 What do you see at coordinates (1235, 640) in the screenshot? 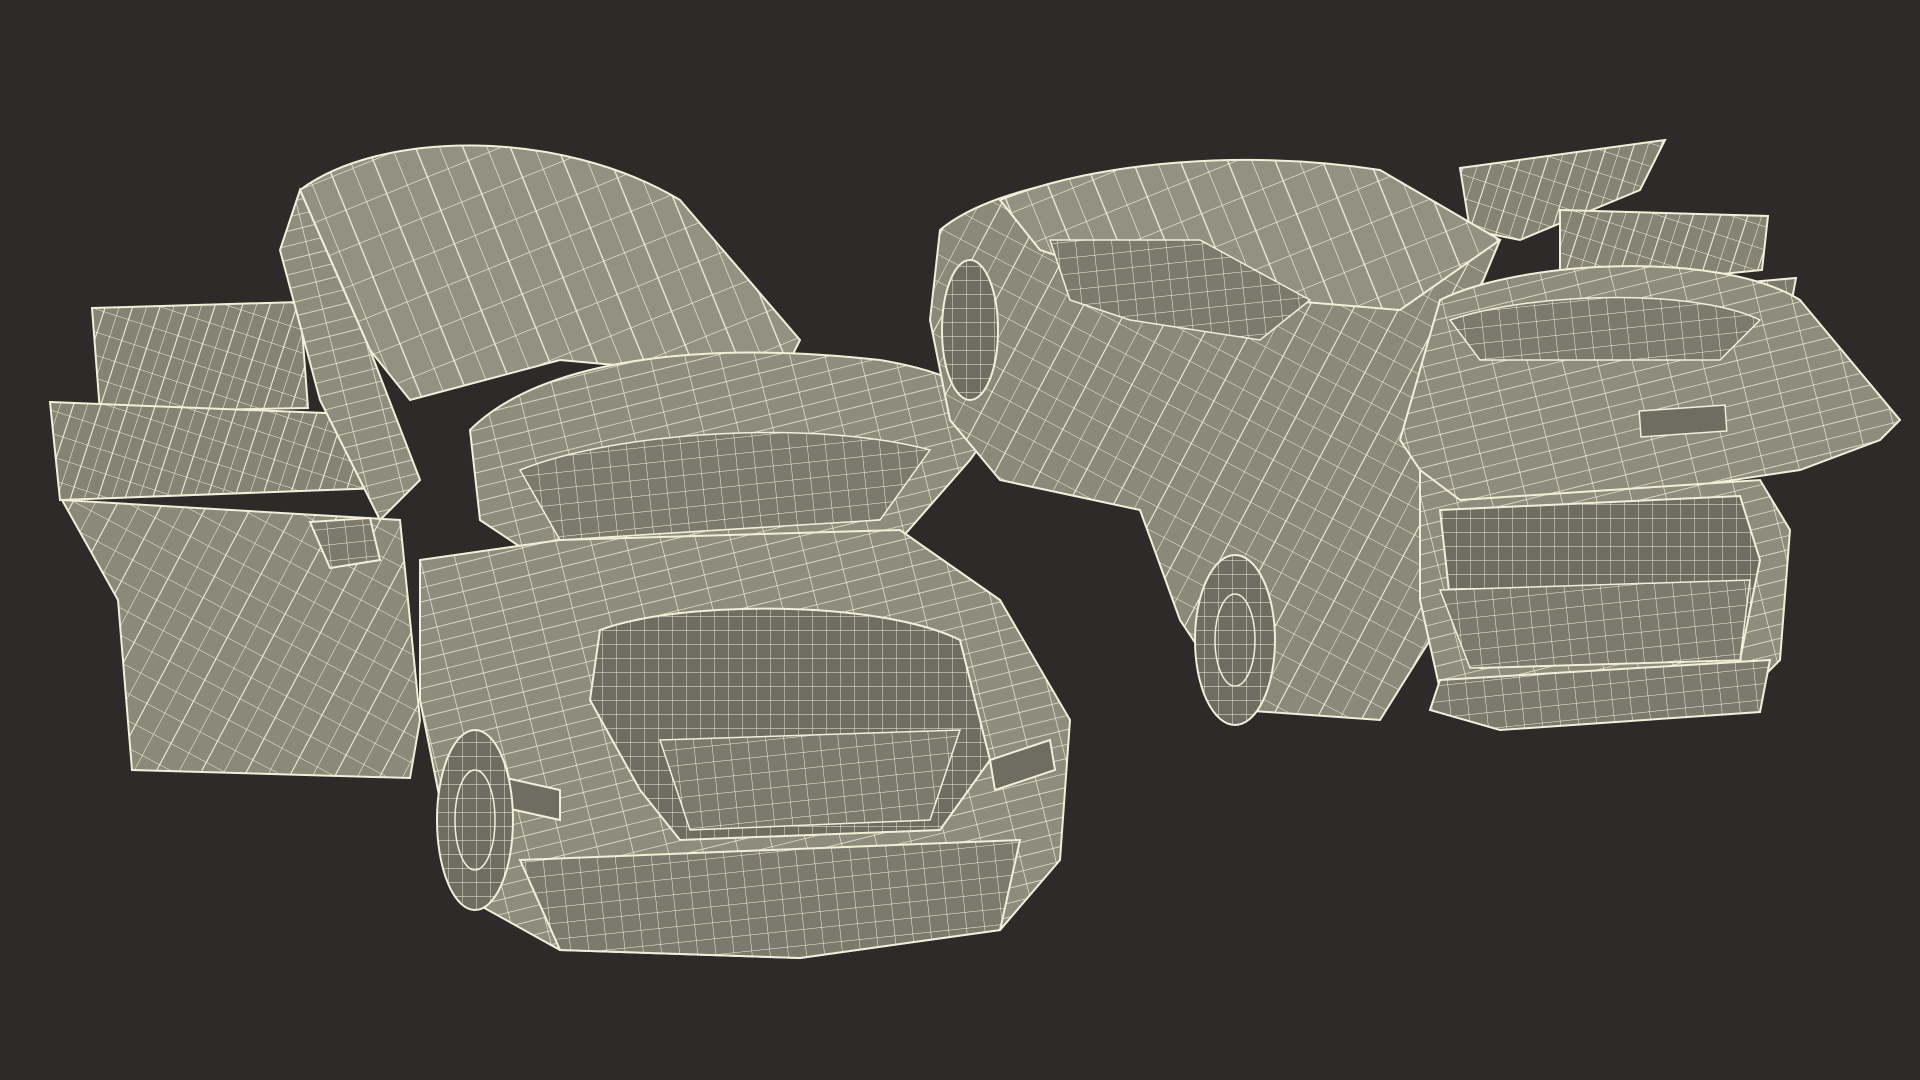
I see `rear-left-wheel` at bounding box center [1235, 640].